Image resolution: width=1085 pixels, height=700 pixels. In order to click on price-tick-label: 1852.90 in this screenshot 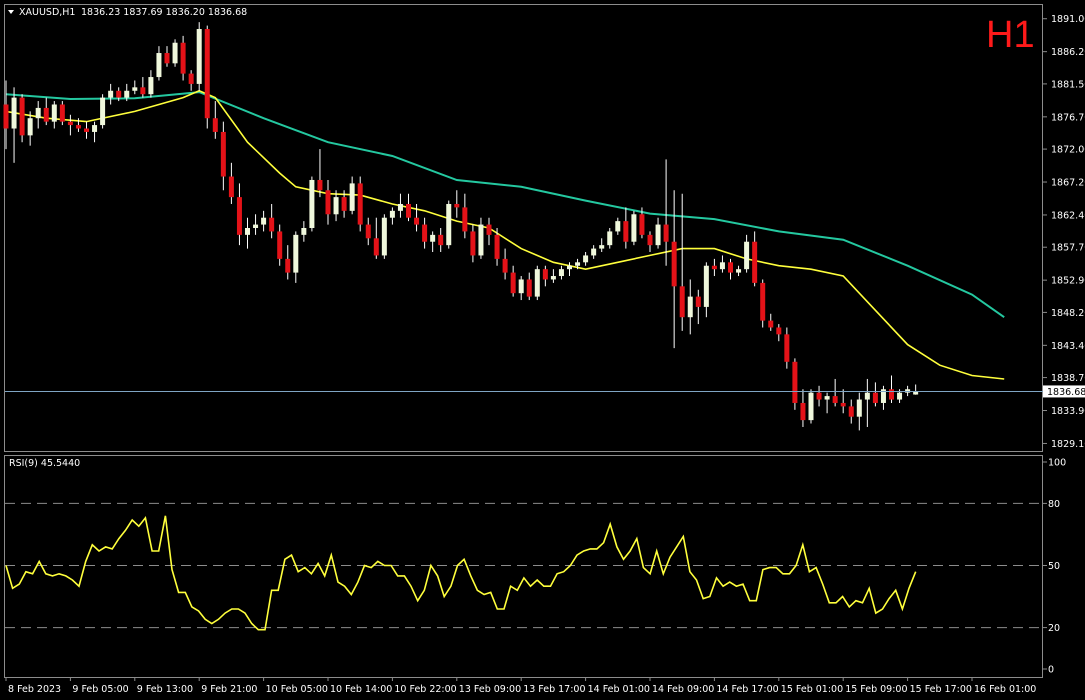, I will do `click(1068, 281)`.